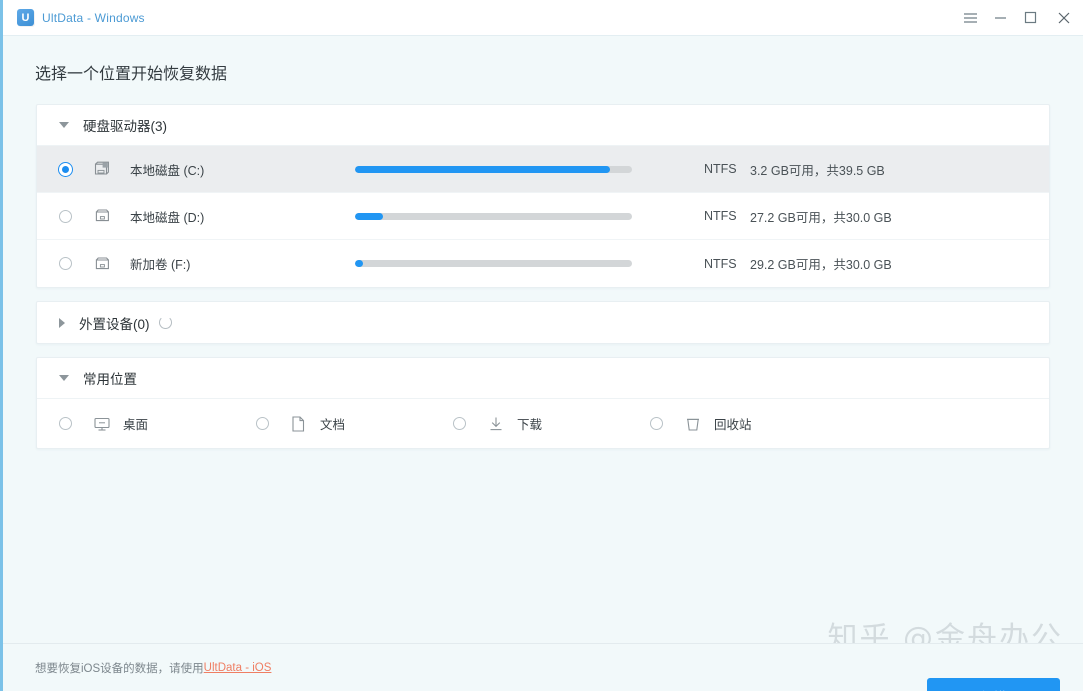  I want to click on drive-size: 3.2 GB可用，共39.5 GB, so click(817, 170).